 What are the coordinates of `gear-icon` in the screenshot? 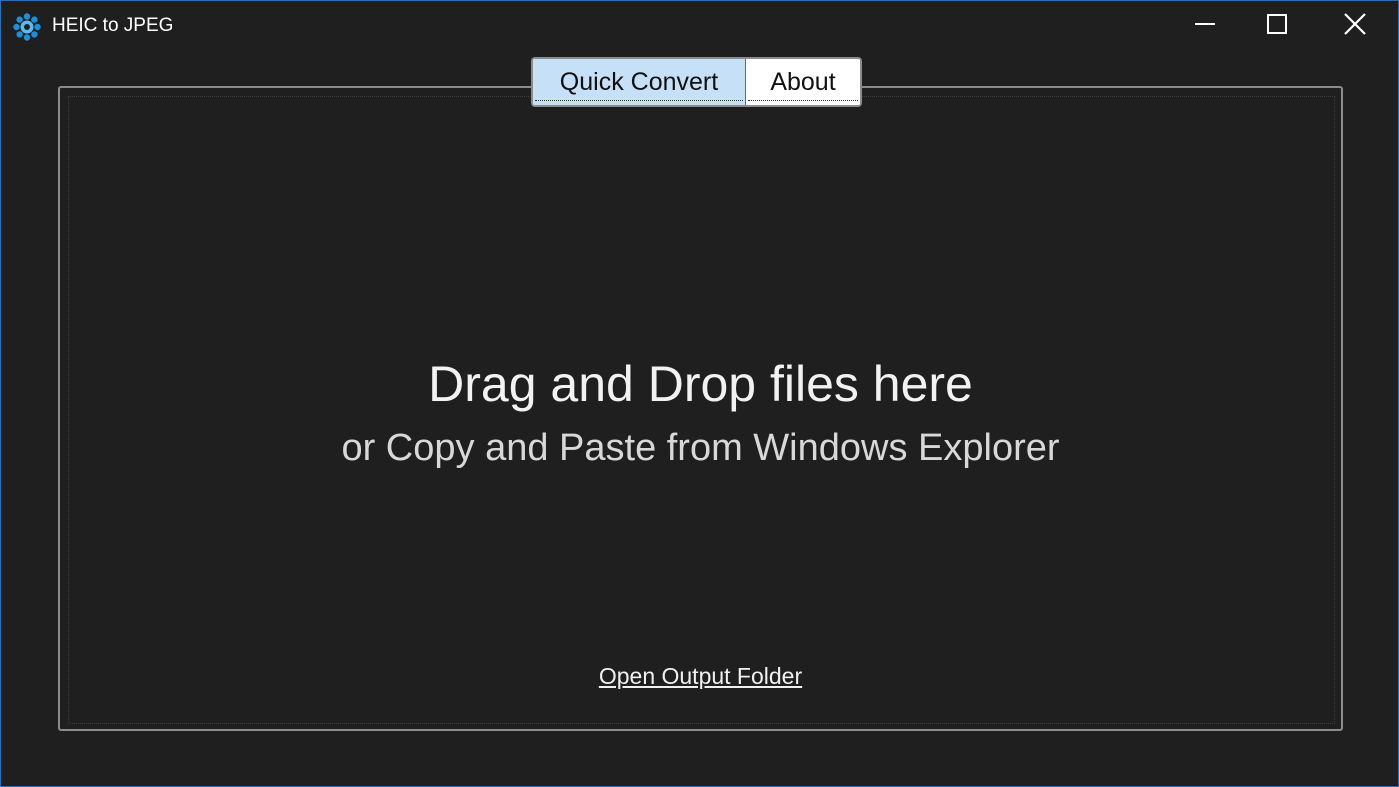 It's located at (27, 27).